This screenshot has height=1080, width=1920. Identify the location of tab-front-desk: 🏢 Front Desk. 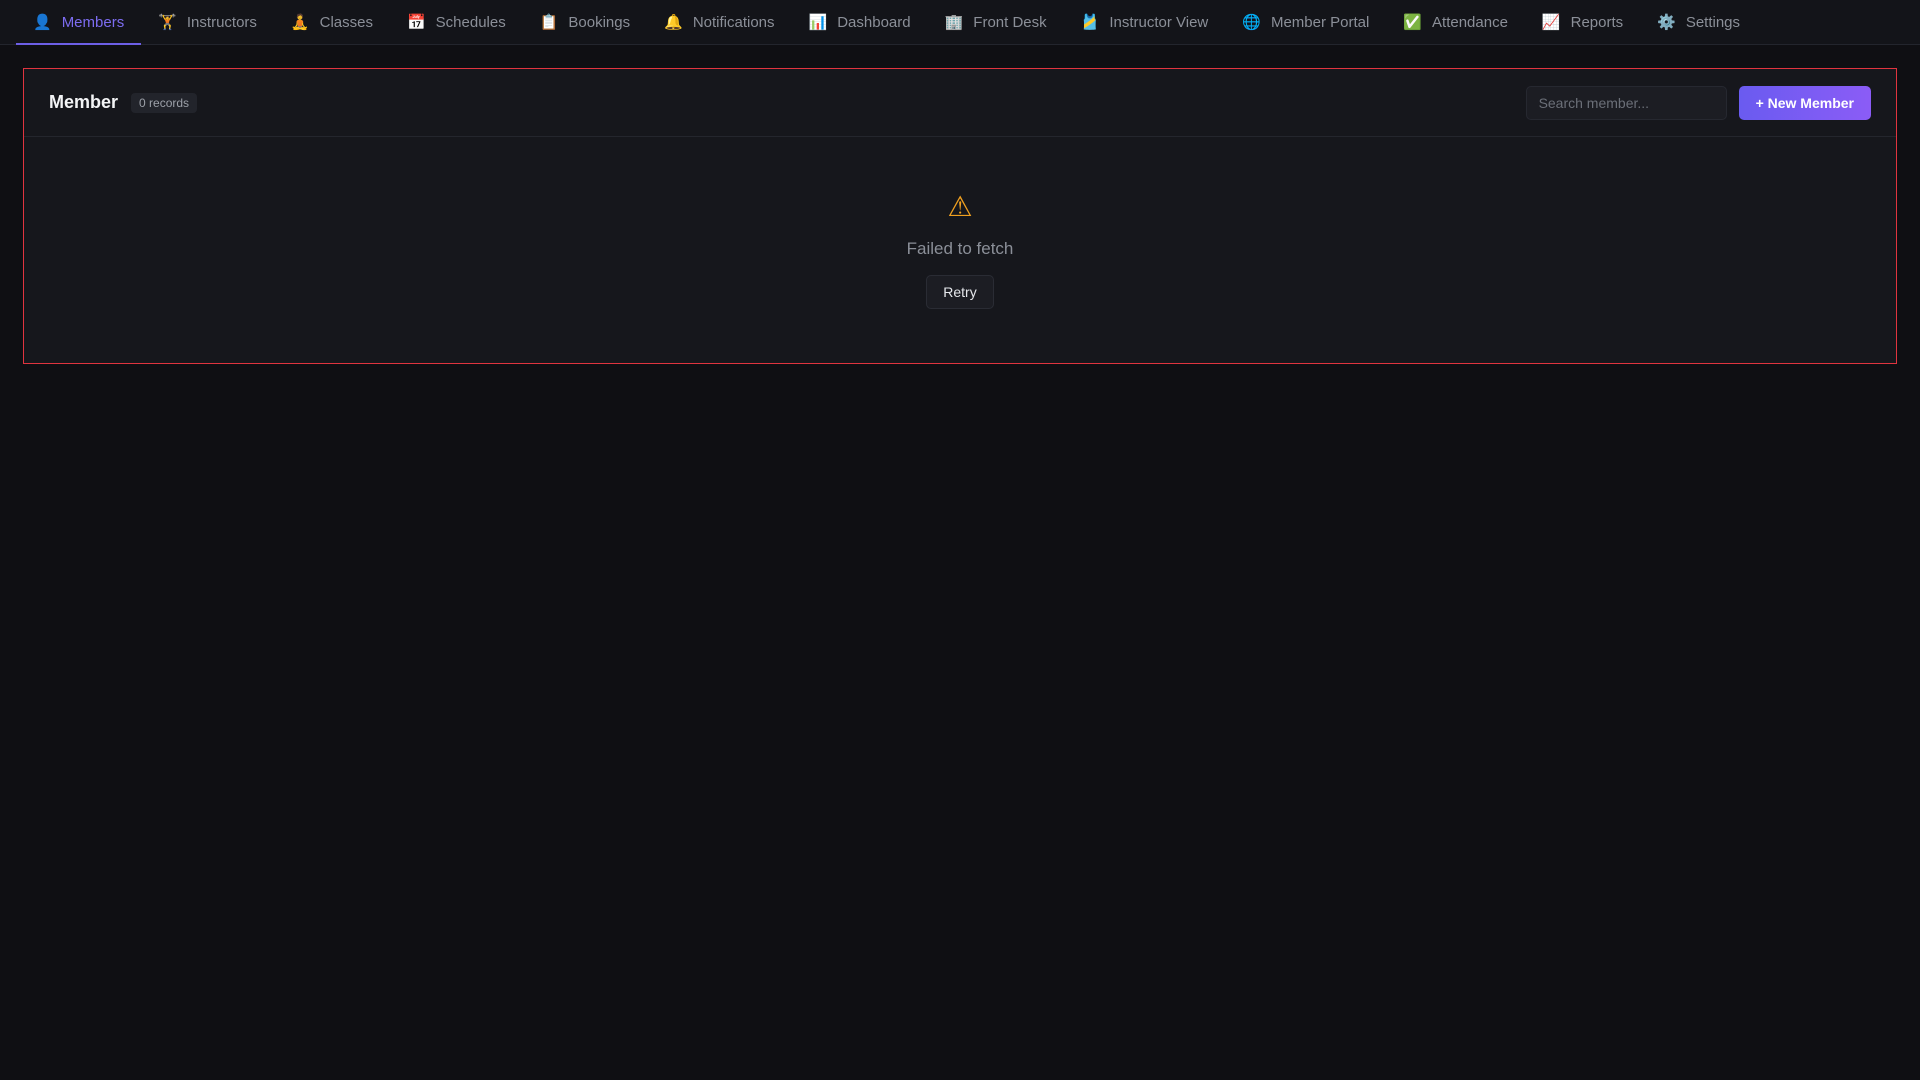
(996, 22).